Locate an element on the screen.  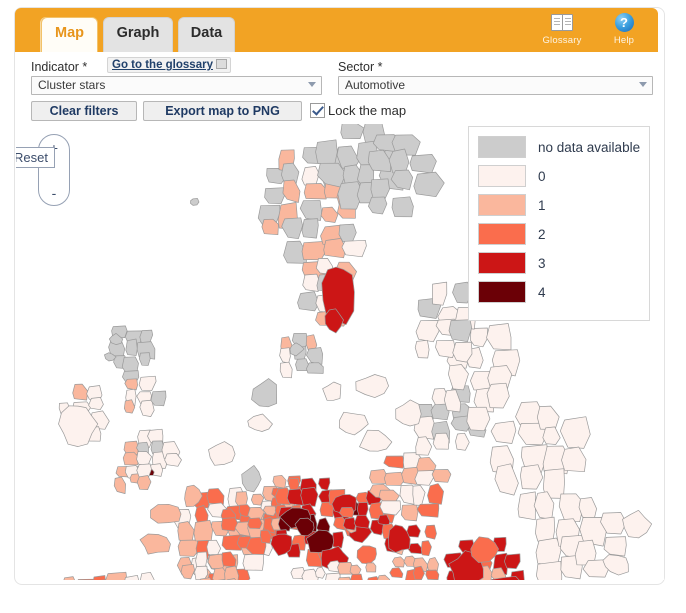
help-button: ? Help is located at coordinates (624, 29).